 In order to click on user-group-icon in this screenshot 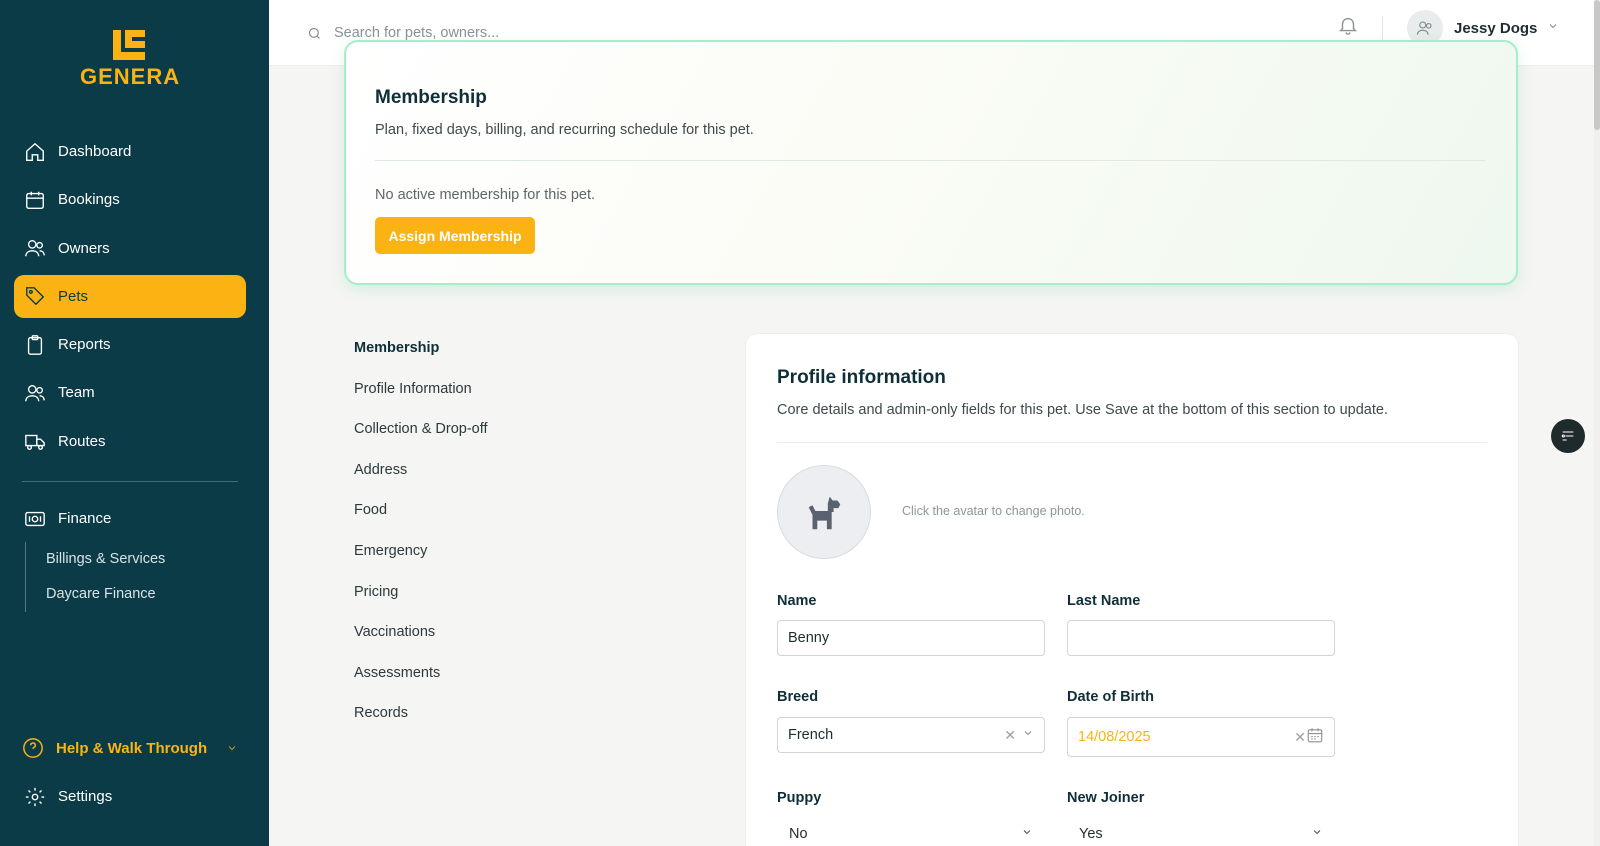, I will do `click(1424, 28)`.